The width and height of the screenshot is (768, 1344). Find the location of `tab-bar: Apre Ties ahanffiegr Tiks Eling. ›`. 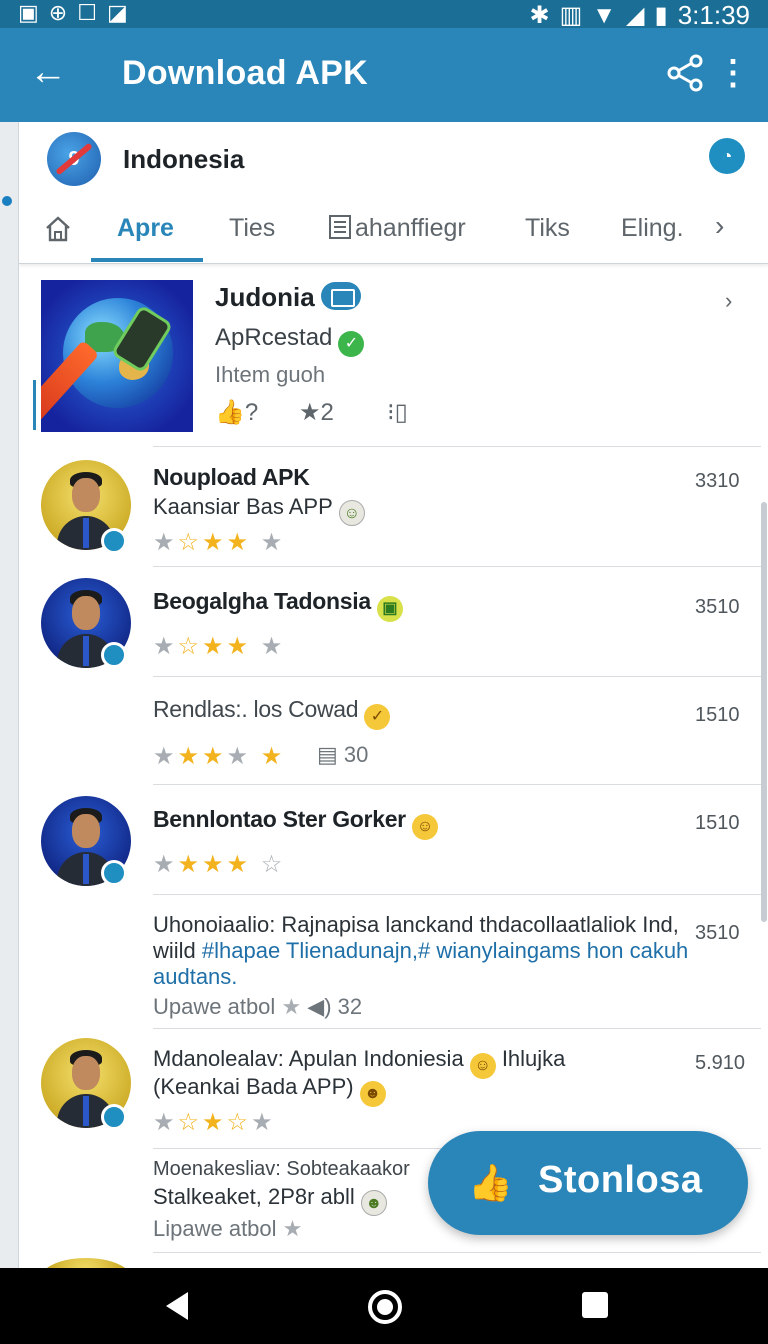

tab-bar: Apre Ties ahanffiegr Tiks Eling. › is located at coordinates (393, 232).